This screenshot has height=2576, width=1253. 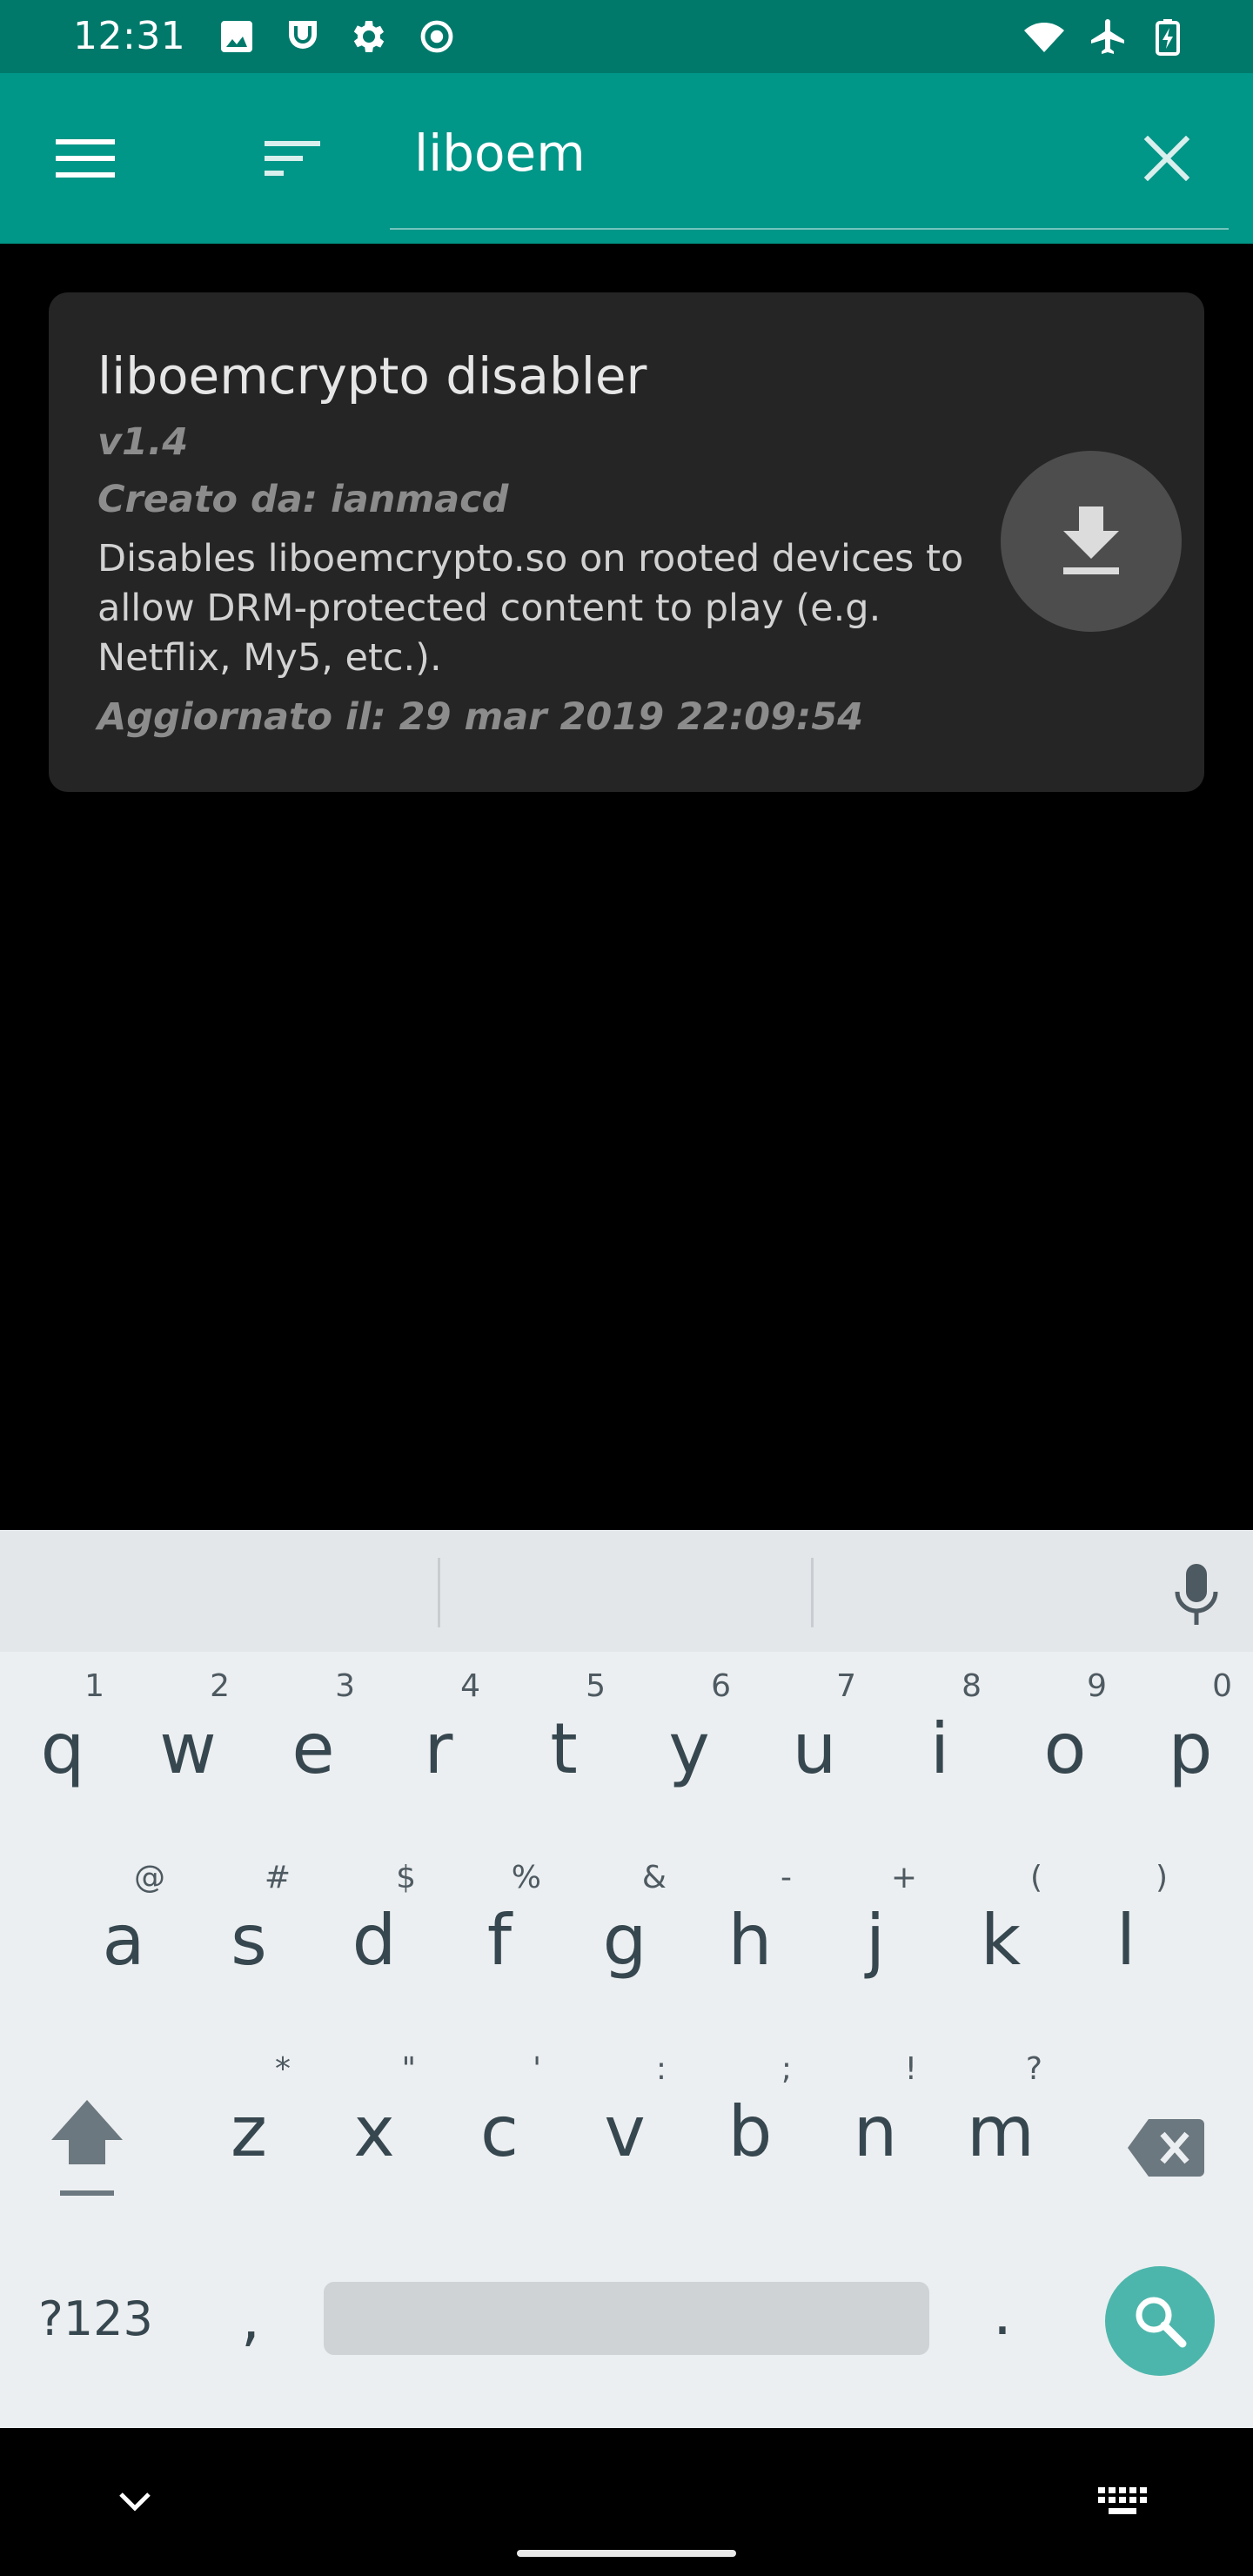 What do you see at coordinates (62, 1739) in the screenshot?
I see `key-q: 1q` at bounding box center [62, 1739].